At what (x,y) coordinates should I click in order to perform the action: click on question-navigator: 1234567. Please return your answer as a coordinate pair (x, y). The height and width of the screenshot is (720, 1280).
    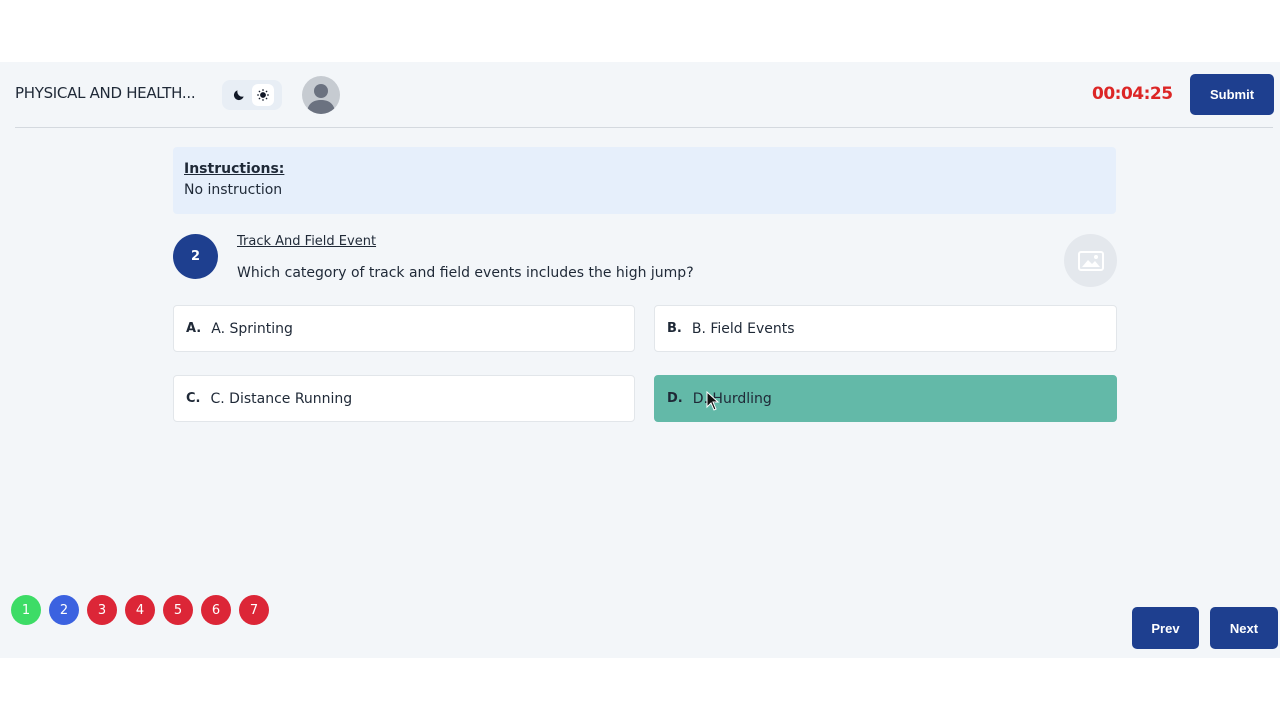
    Looking at the image, I should click on (140, 610).